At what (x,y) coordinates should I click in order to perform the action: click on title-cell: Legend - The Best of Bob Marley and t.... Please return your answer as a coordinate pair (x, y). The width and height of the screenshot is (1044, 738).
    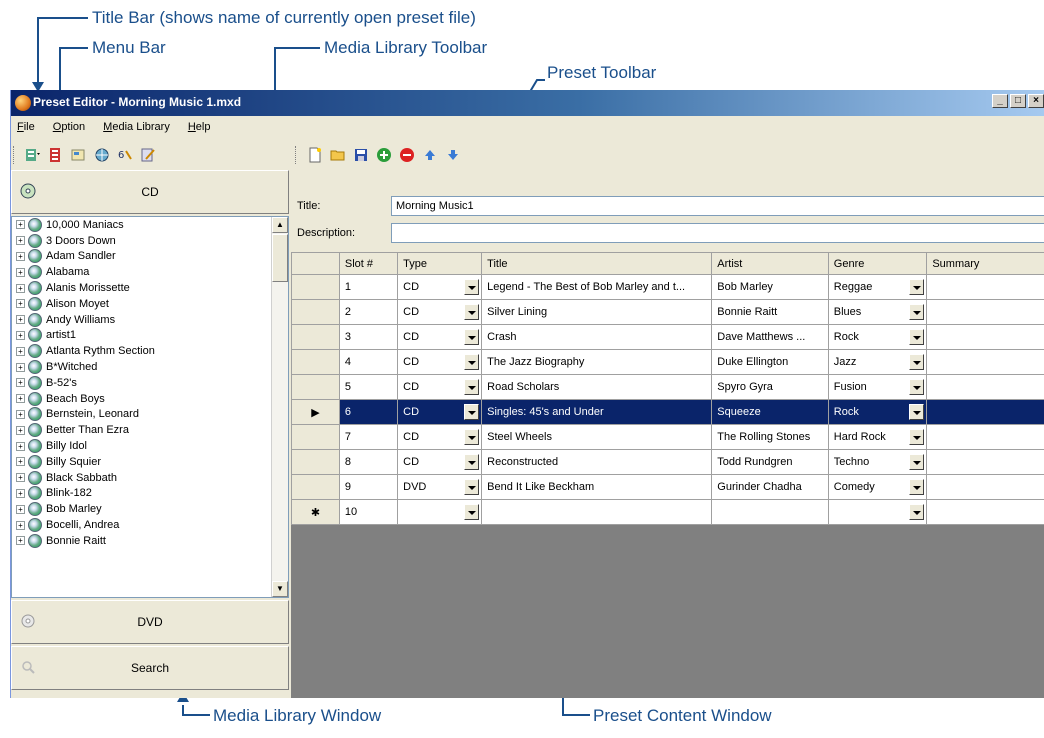
    Looking at the image, I should click on (597, 287).